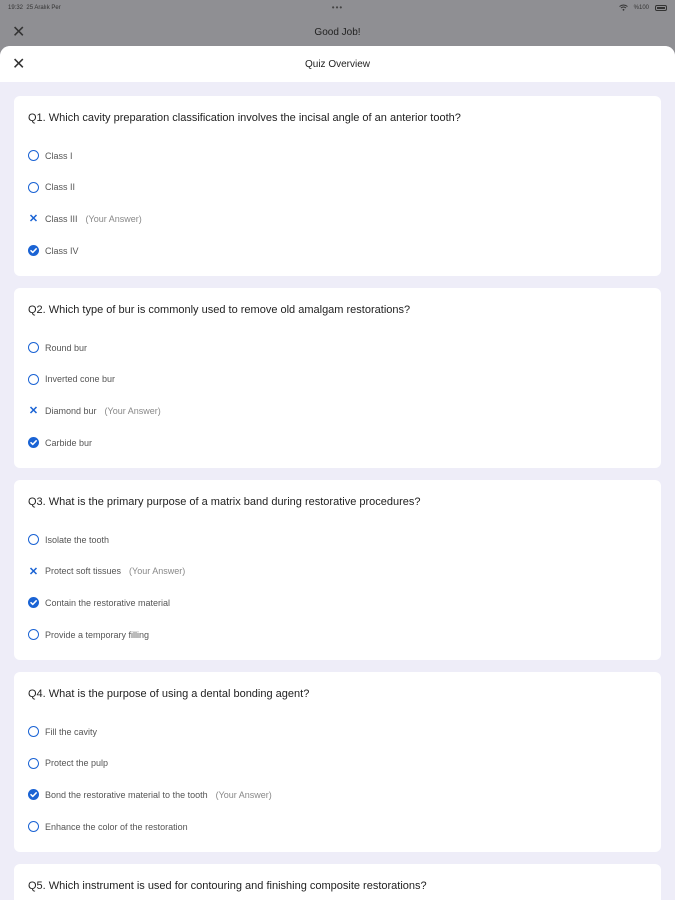 The image size is (675, 900). What do you see at coordinates (16, 8) in the screenshot?
I see `status-time: 19:32` at bounding box center [16, 8].